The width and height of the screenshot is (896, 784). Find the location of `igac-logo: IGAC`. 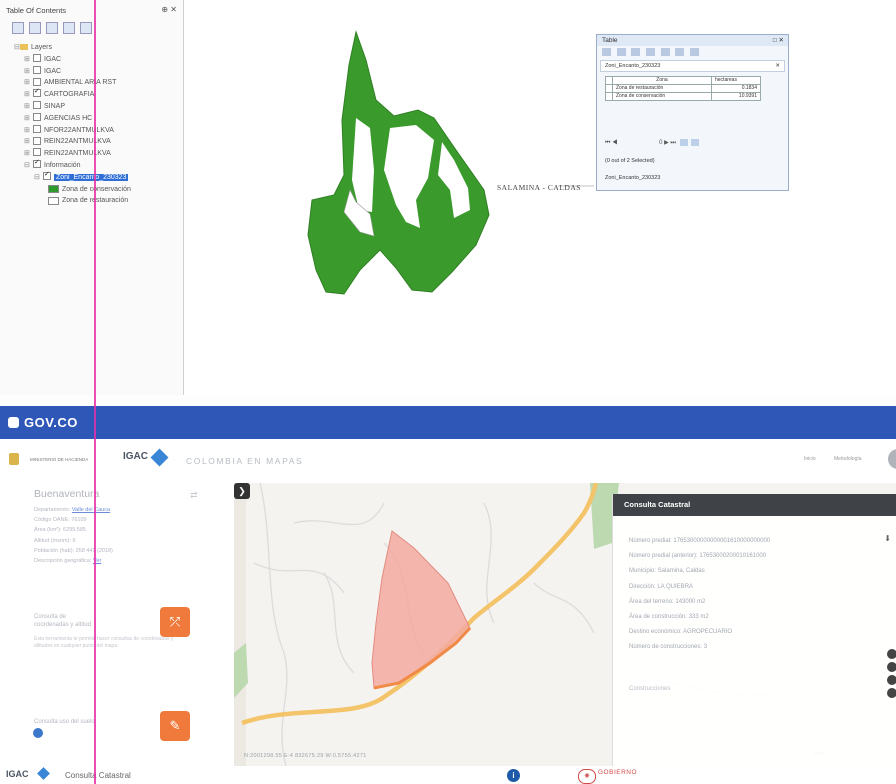

igac-logo: IGAC is located at coordinates (135, 456).